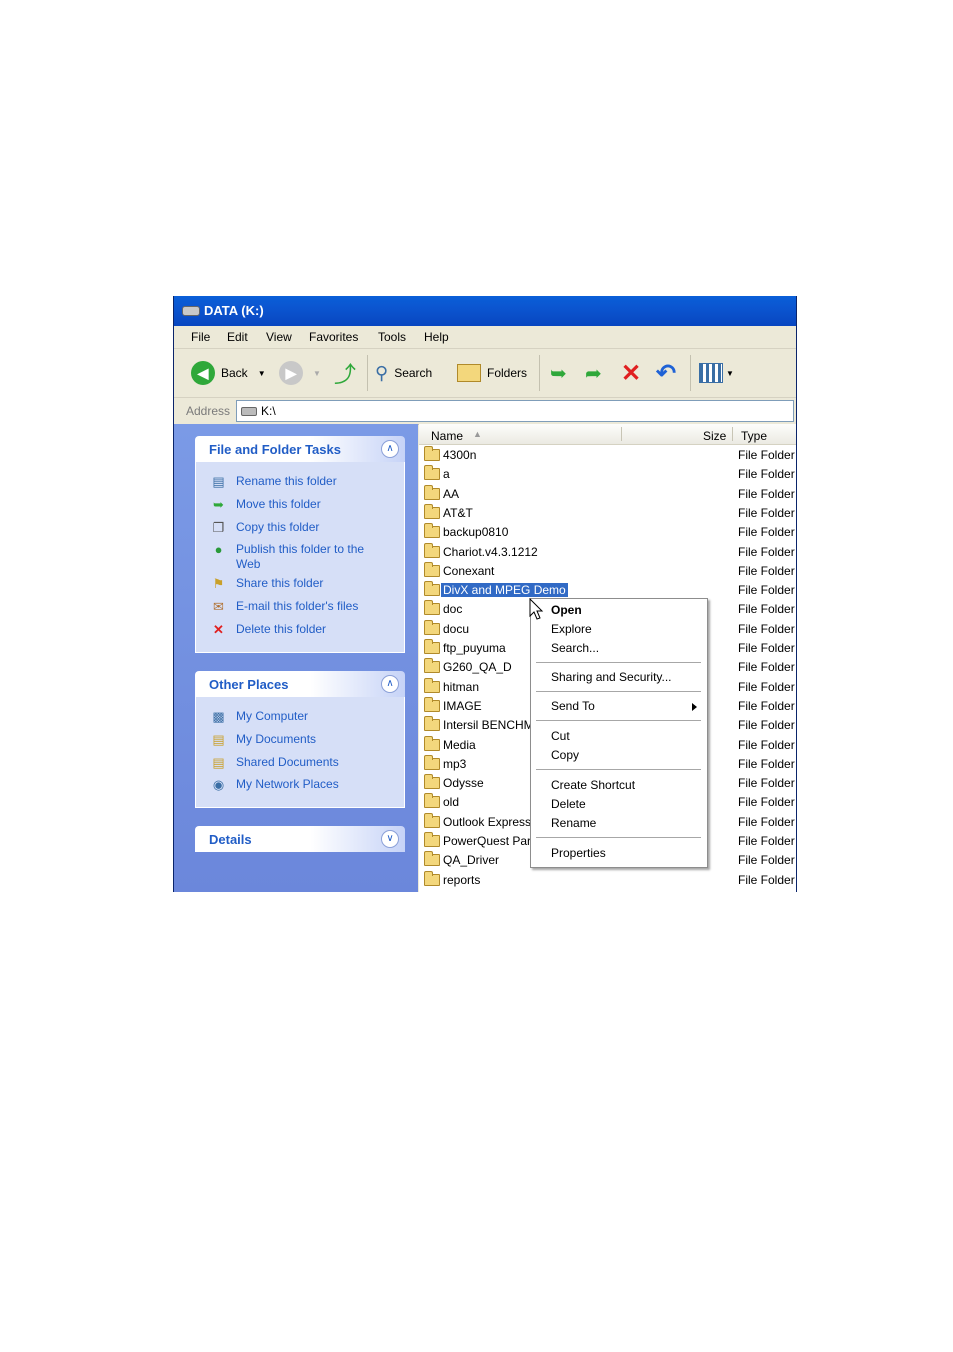  Describe the element at coordinates (274, 762) in the screenshot. I see `place-shared-documents: ▤ Shared Documents` at that location.